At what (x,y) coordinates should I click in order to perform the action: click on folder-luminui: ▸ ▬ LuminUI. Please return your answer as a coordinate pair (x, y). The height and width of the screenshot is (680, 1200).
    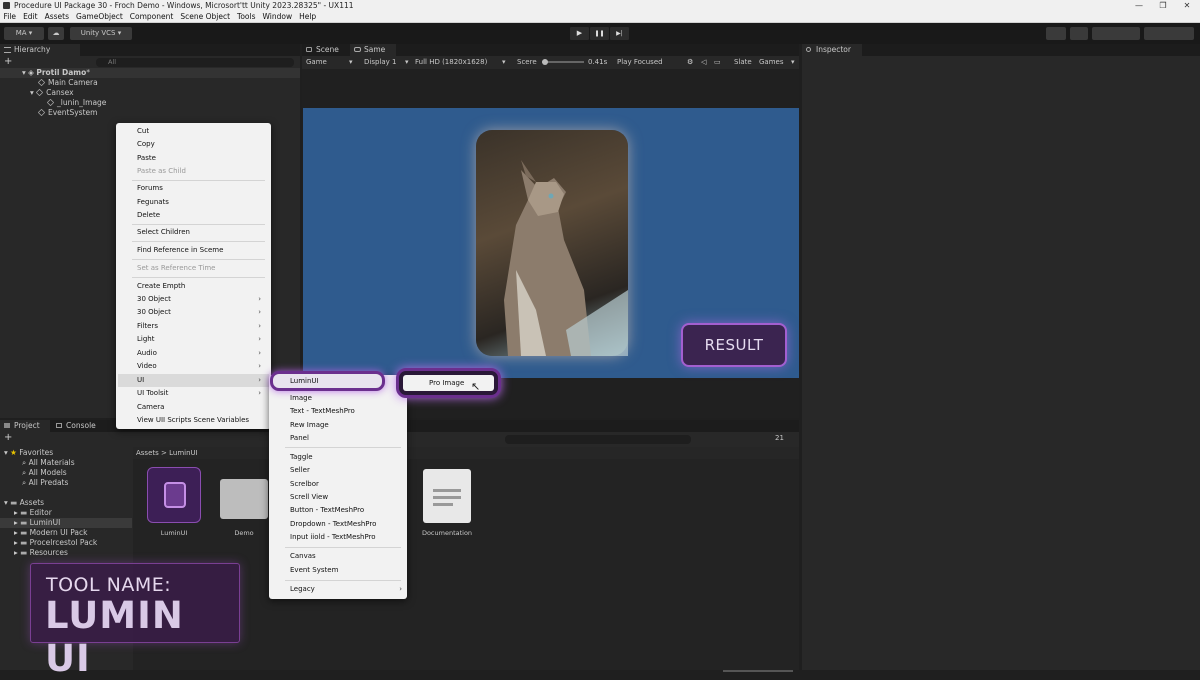
    Looking at the image, I should click on (66, 523).